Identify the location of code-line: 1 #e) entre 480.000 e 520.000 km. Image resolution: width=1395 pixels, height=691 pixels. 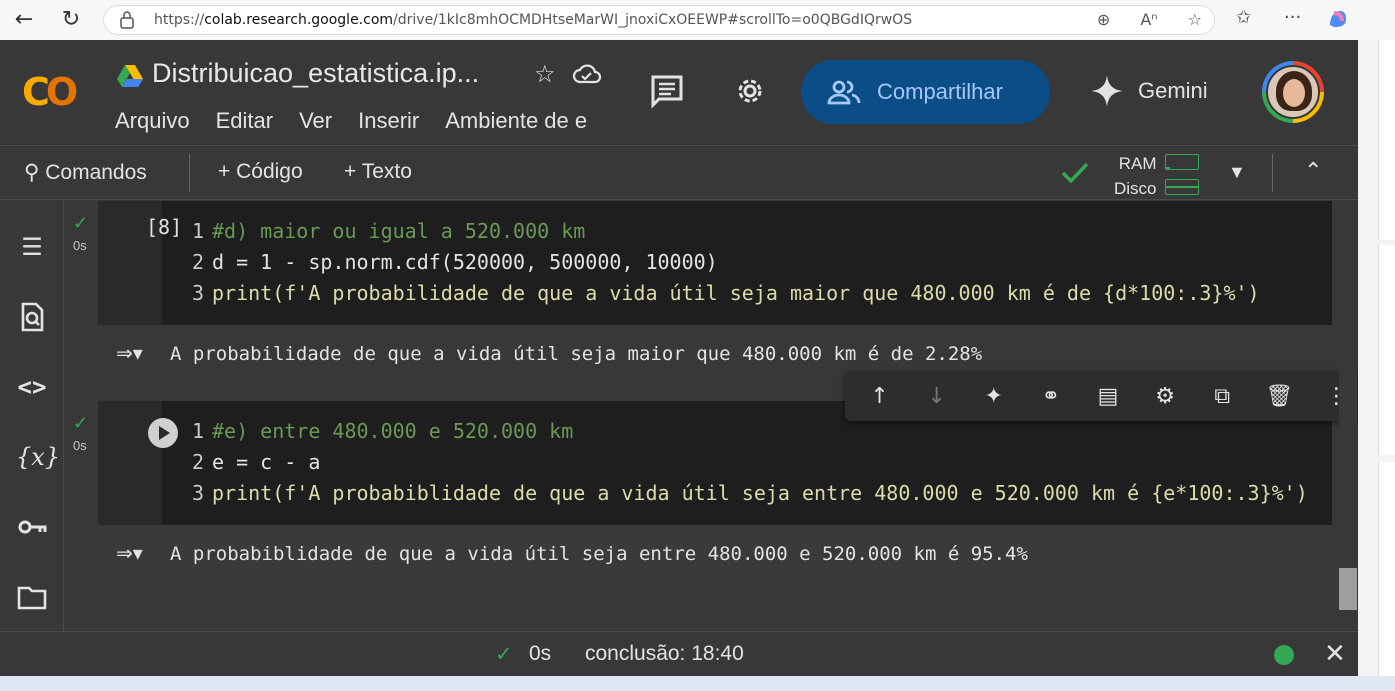
(366, 431).